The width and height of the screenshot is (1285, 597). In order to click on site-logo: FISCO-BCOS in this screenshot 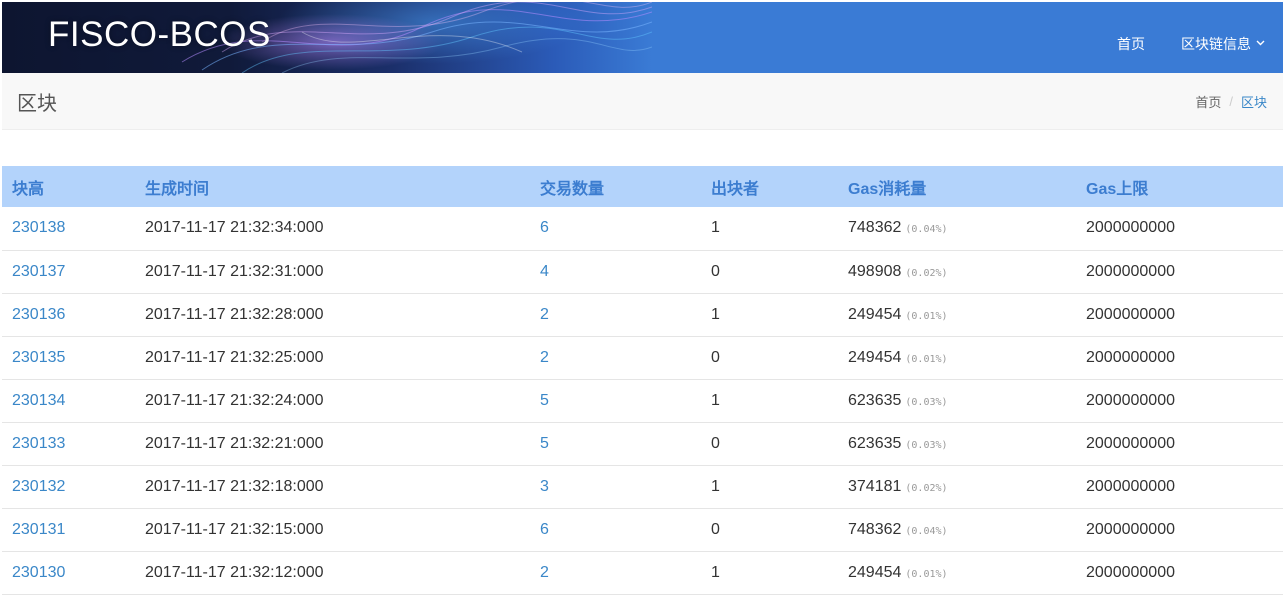, I will do `click(159, 35)`.